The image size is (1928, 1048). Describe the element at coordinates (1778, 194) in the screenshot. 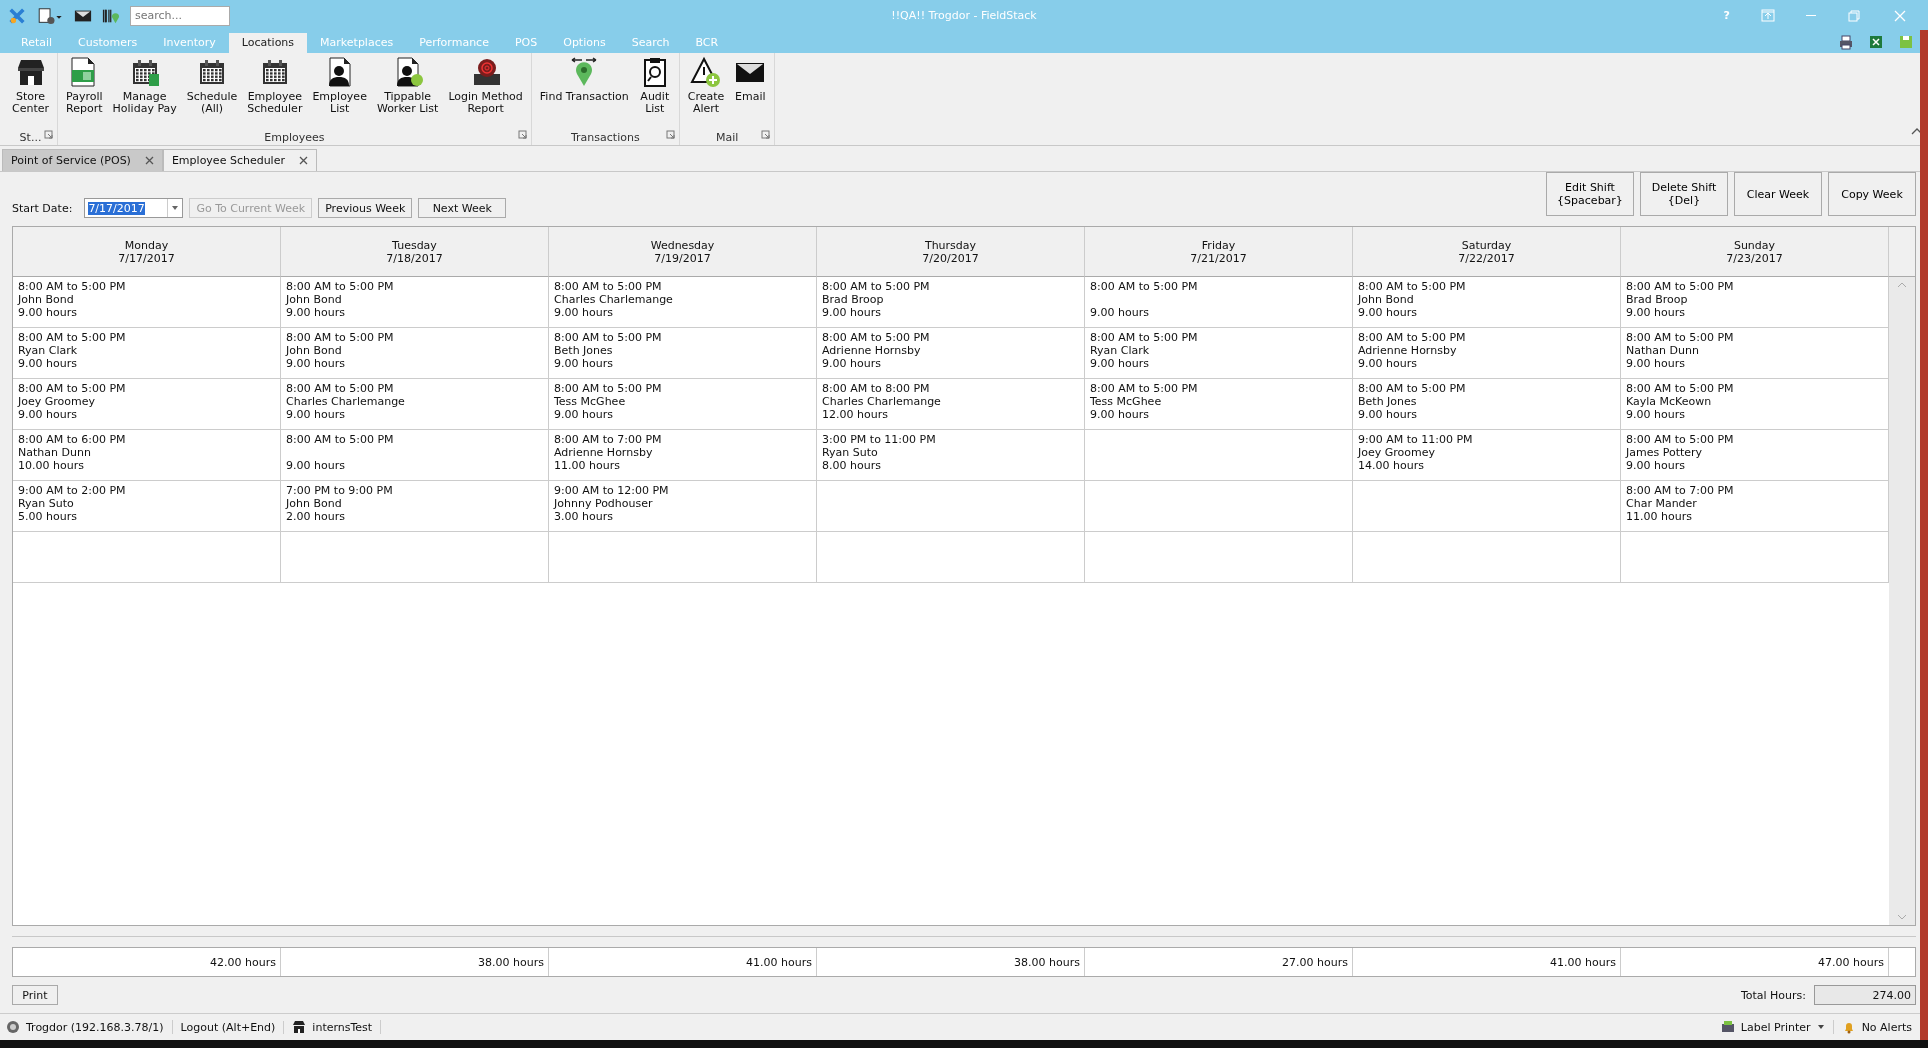

I see `action-button: Clear Week` at that location.